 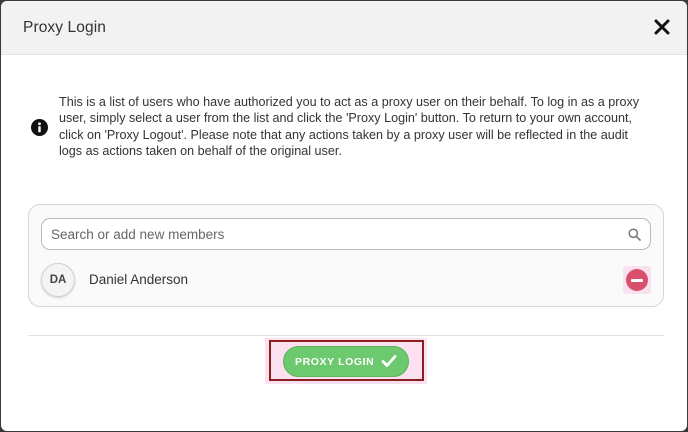 I want to click on close-icon, so click(x=662, y=27).